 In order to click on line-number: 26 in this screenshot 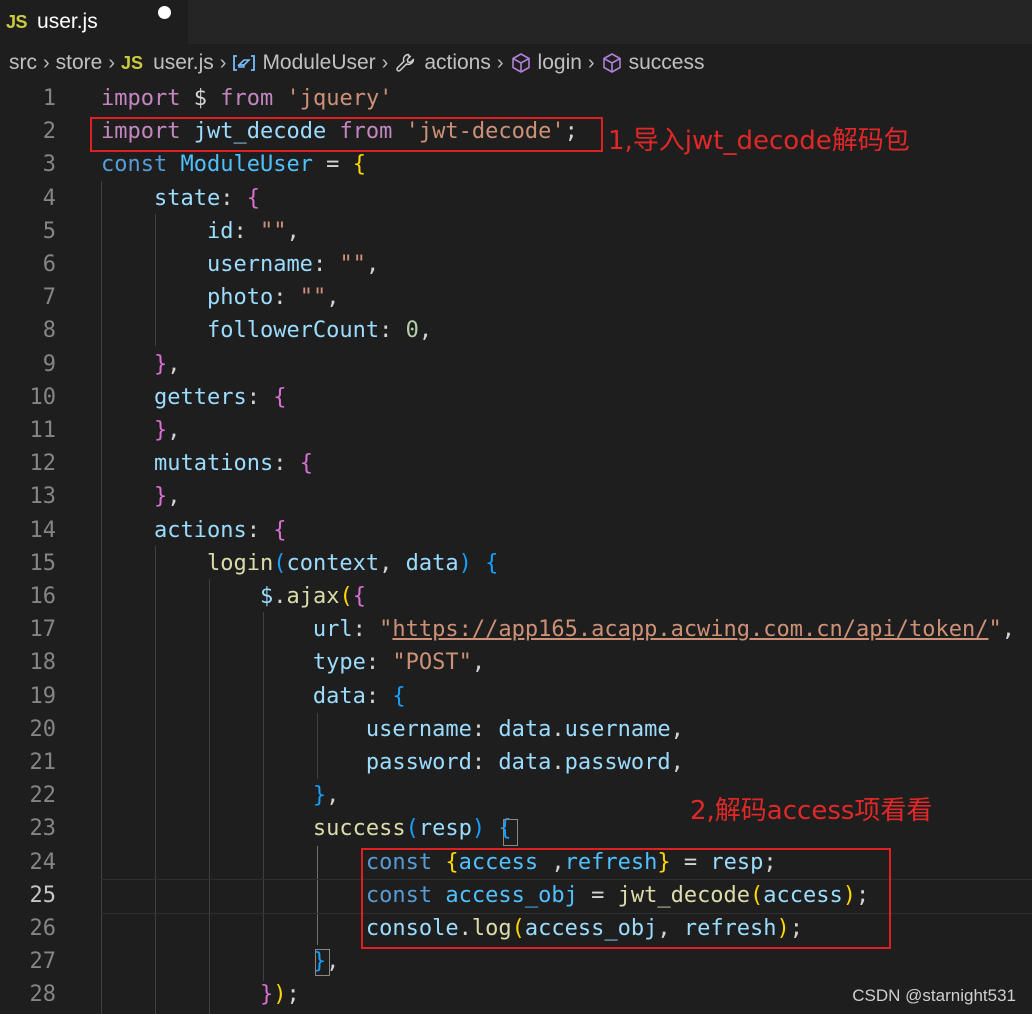, I will do `click(43, 928)`.